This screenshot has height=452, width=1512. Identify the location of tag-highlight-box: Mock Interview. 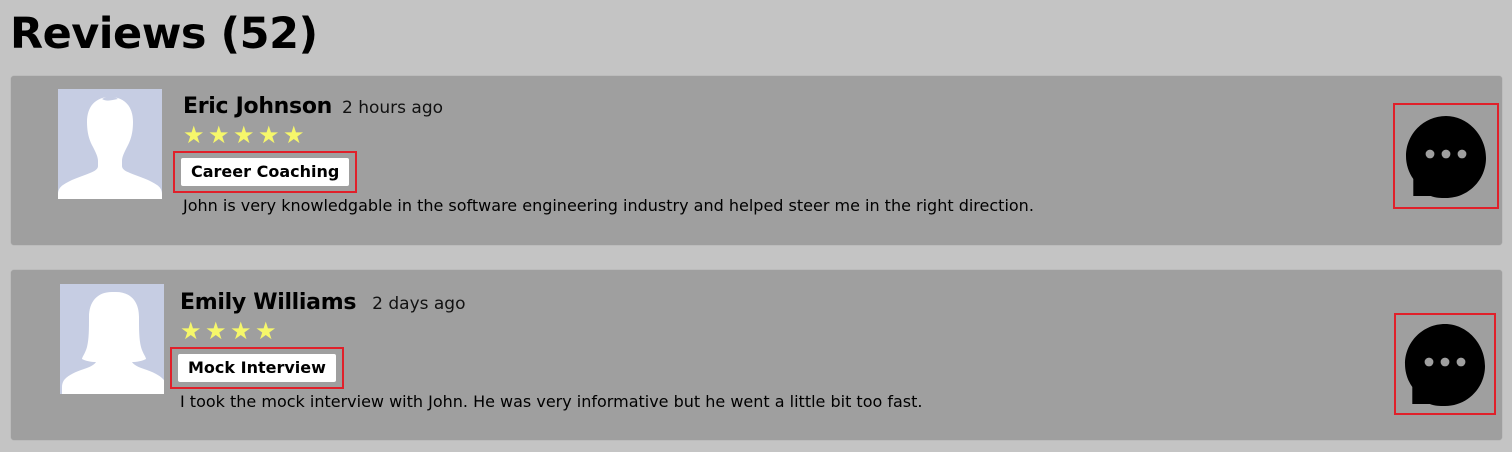
(257, 368).